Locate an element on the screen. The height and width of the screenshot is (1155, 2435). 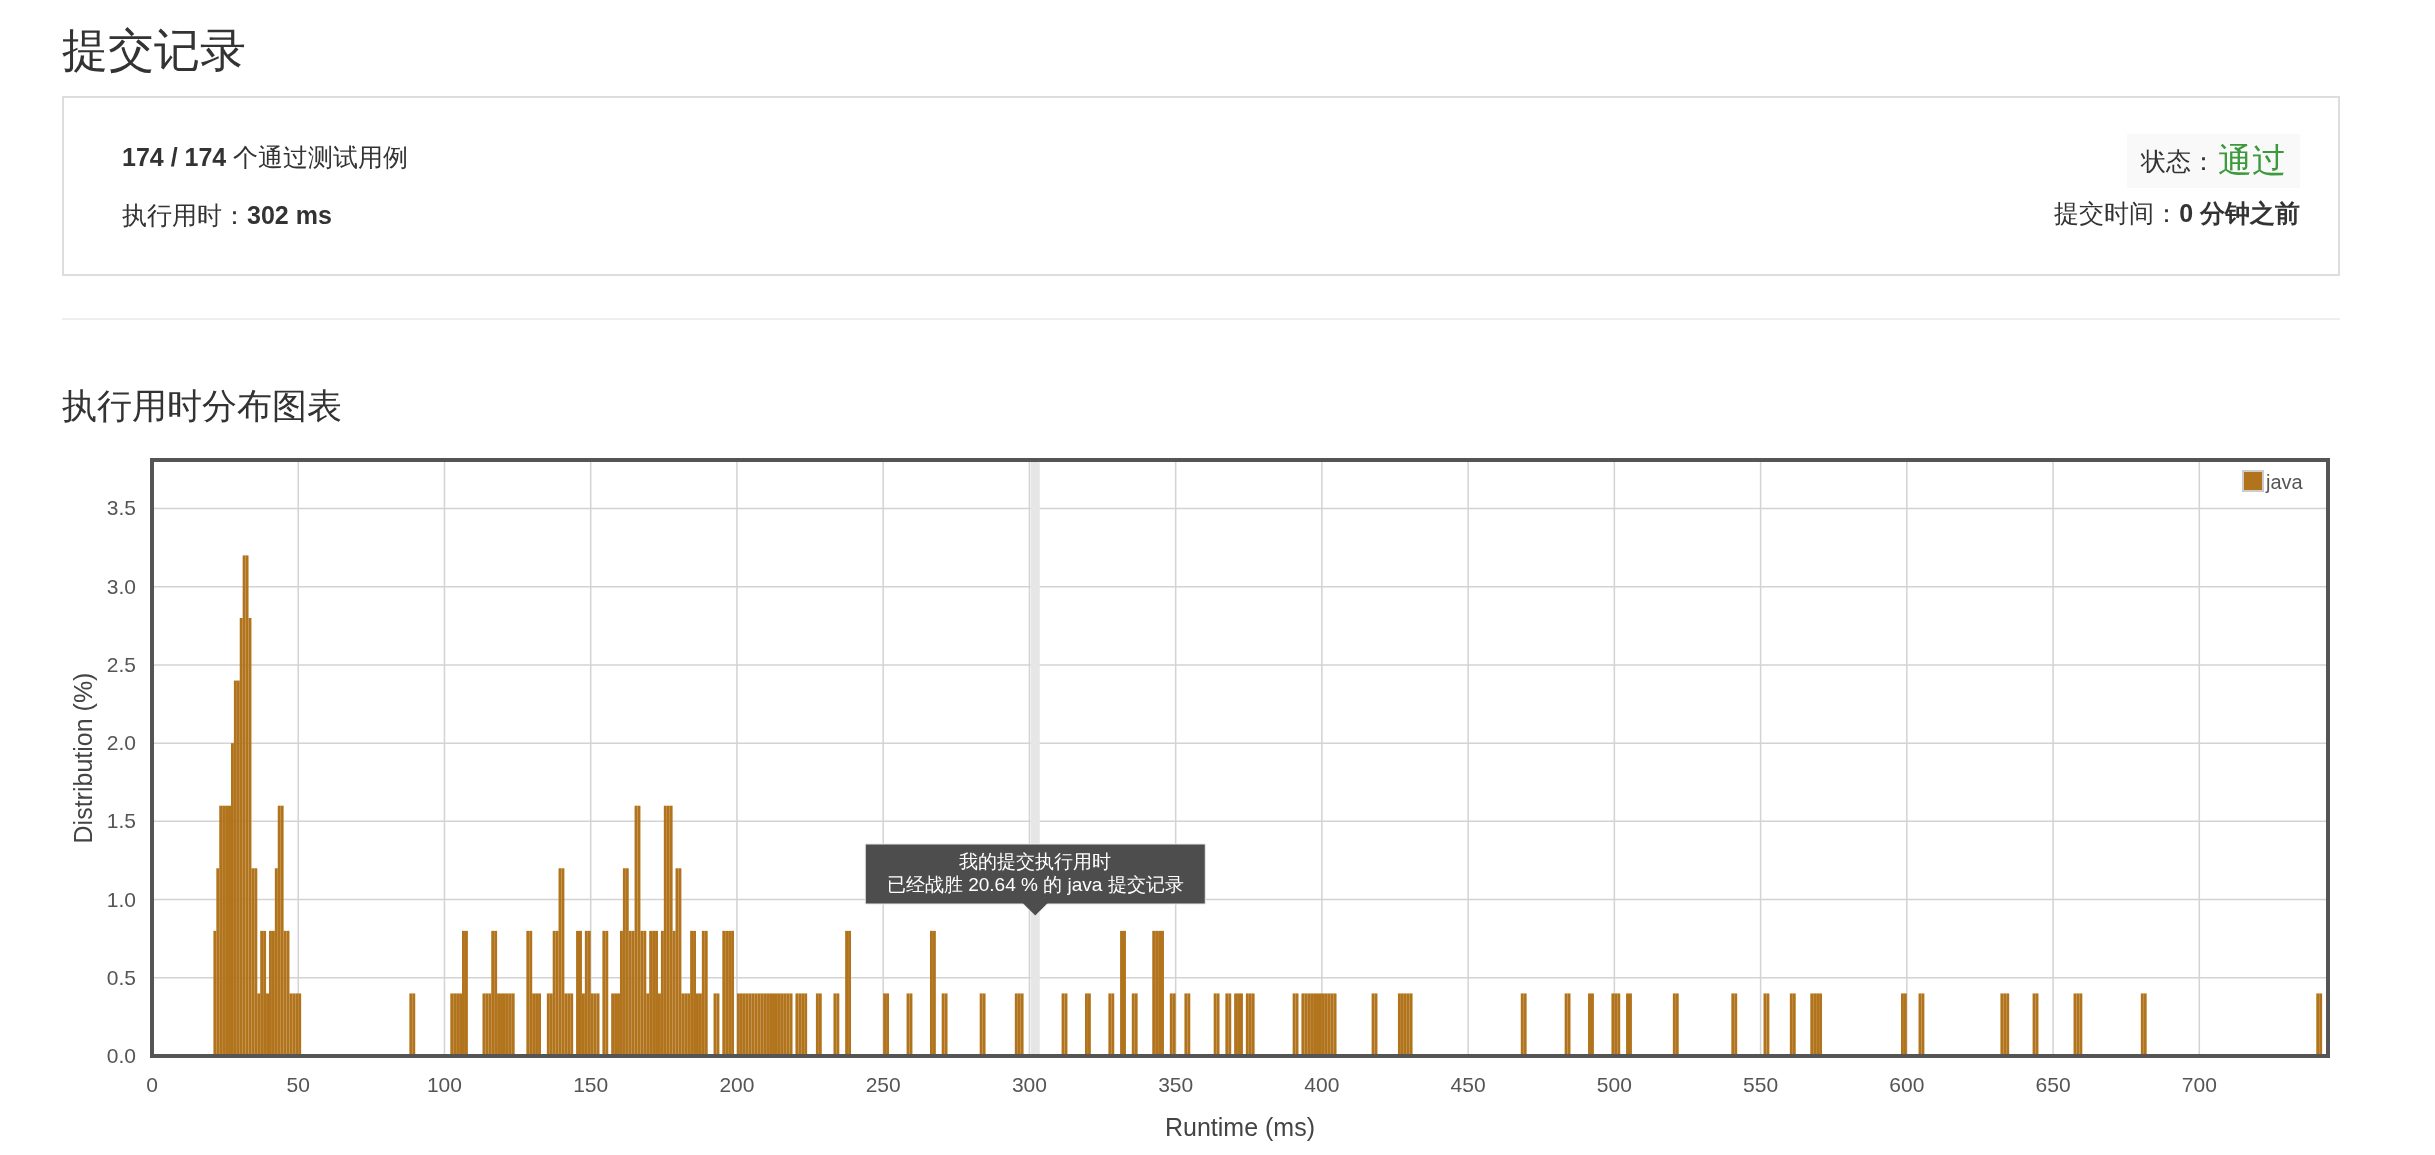
axis-tick-label: 1.0 is located at coordinates (121, 899).